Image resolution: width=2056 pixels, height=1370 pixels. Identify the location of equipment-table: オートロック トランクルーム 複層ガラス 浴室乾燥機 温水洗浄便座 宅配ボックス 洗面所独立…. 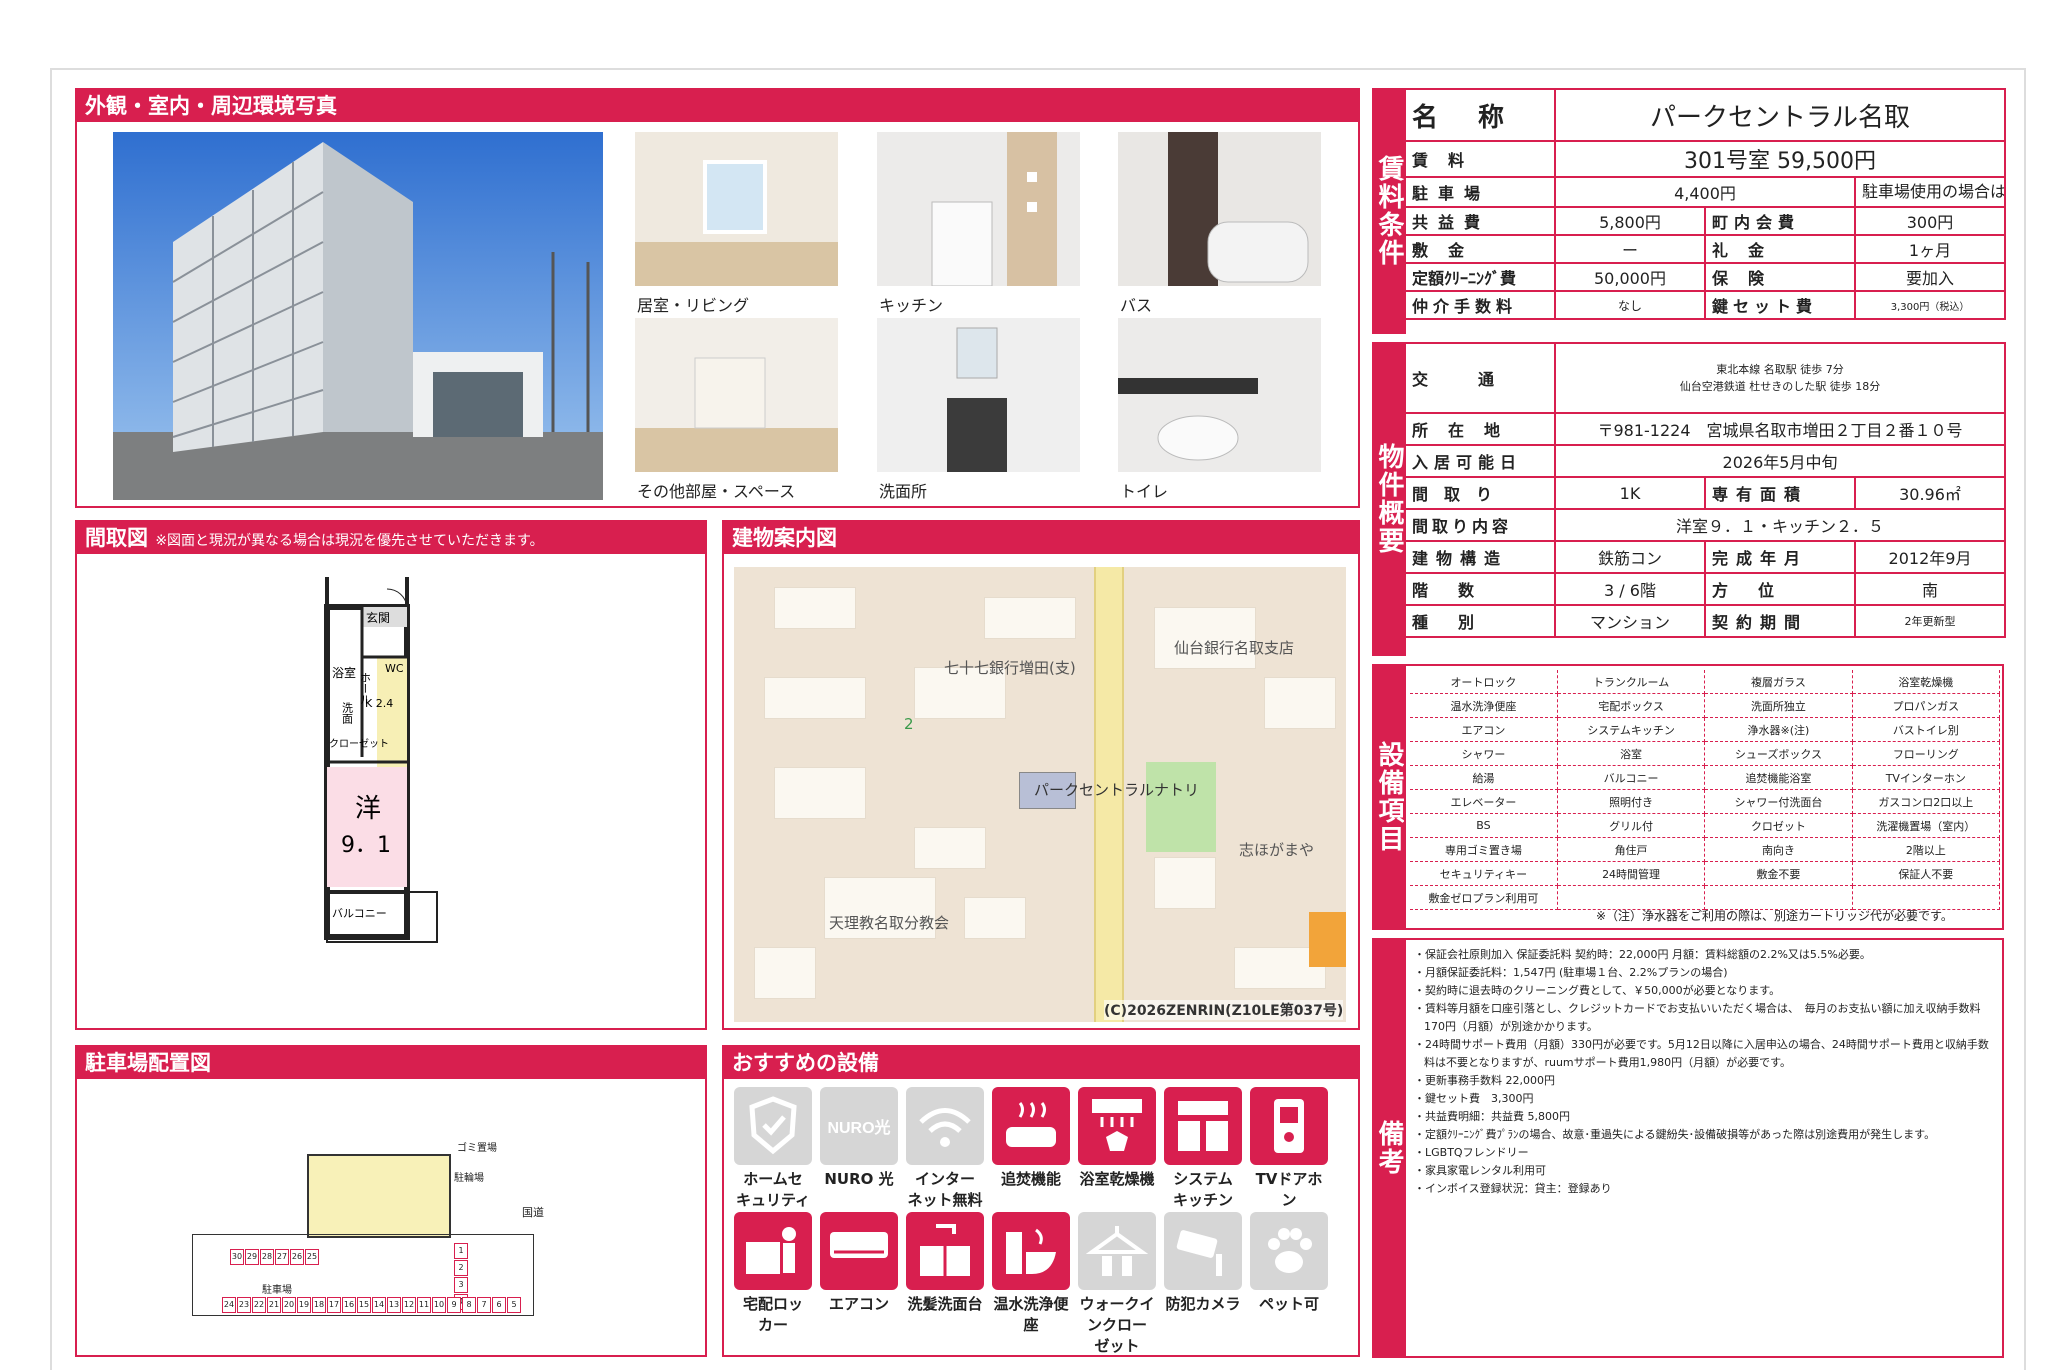
(1705, 790).